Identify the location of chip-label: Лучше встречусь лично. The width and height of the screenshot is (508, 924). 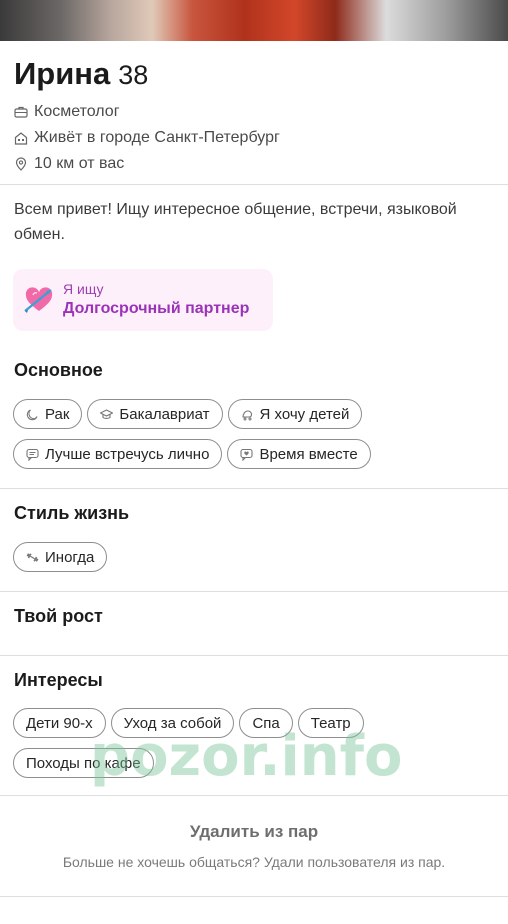
(127, 454).